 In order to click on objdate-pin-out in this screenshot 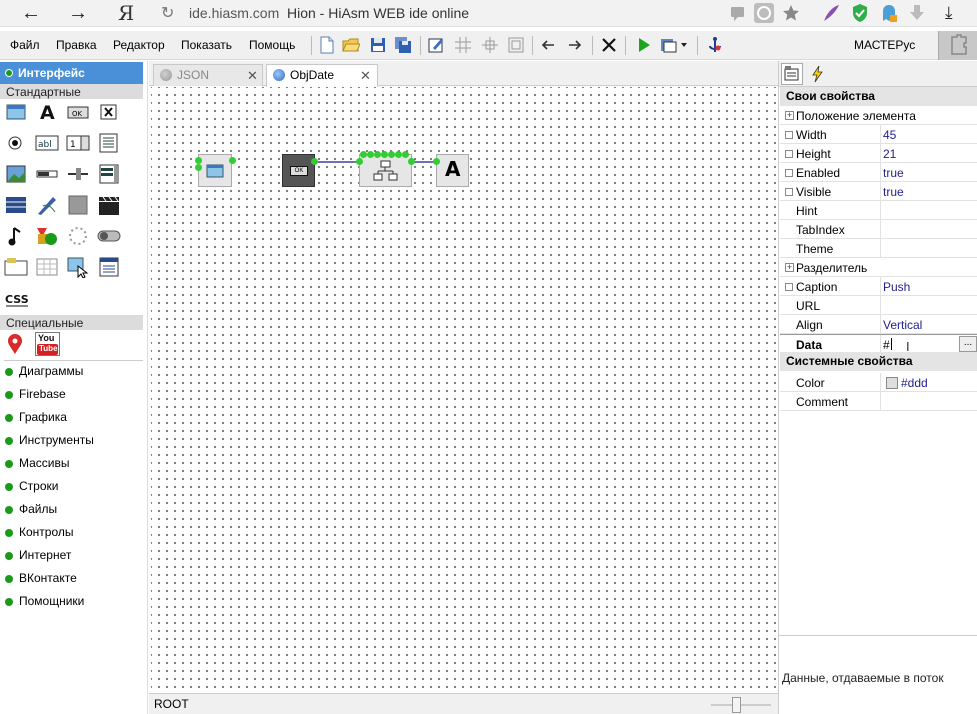, I will do `click(411, 161)`.